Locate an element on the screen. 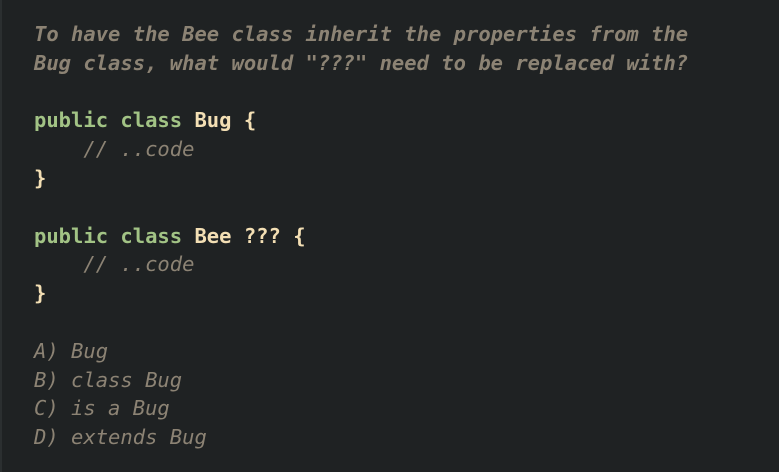  answer-option-c: C) is a Bug is located at coordinates (102, 408).